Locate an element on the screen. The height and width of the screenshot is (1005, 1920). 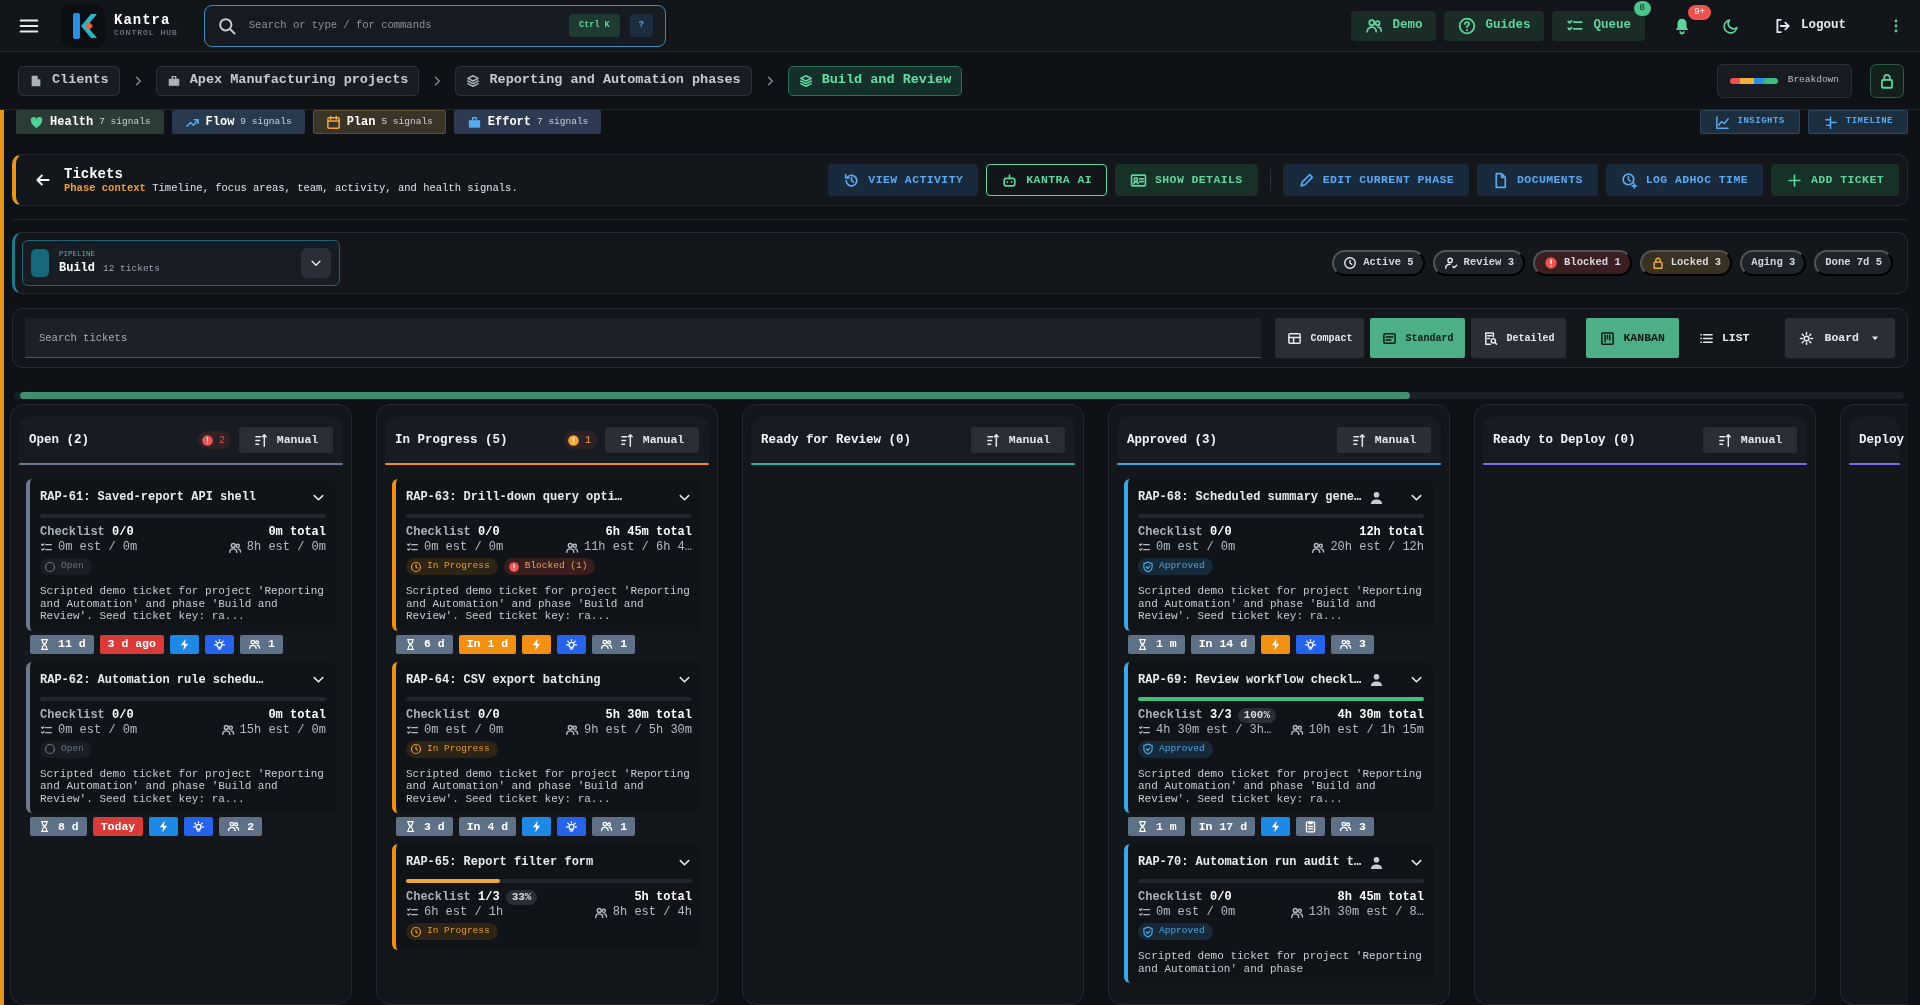
search-input: Search or type / for commands is located at coordinates (403, 25).